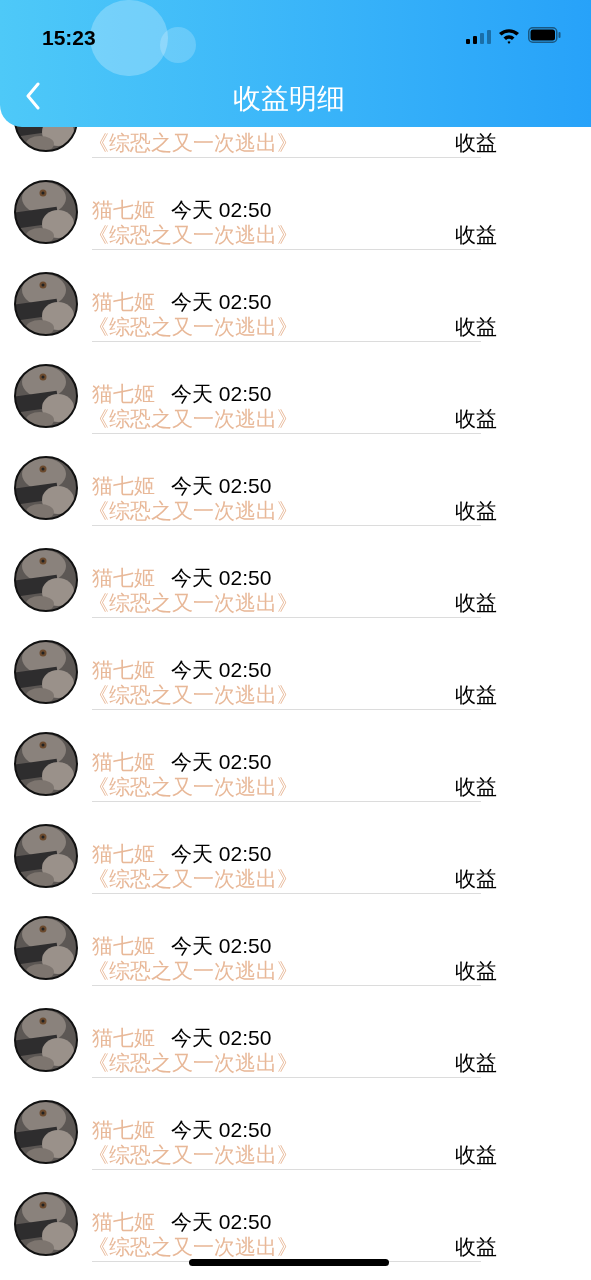 Image resolution: width=591 pixels, height=1280 pixels. I want to click on battery-icon, so click(544, 35).